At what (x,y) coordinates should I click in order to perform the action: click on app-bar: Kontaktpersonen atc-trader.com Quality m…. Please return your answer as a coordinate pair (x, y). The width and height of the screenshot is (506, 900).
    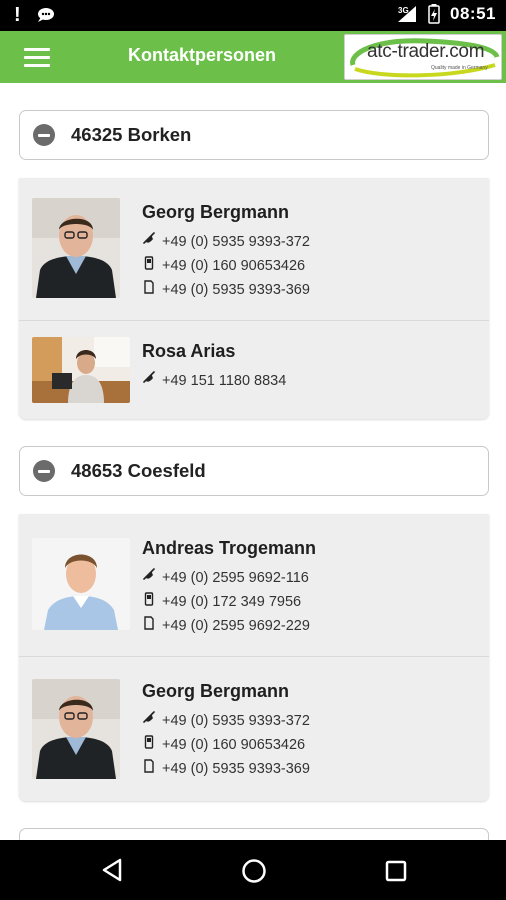
    Looking at the image, I should click on (253, 57).